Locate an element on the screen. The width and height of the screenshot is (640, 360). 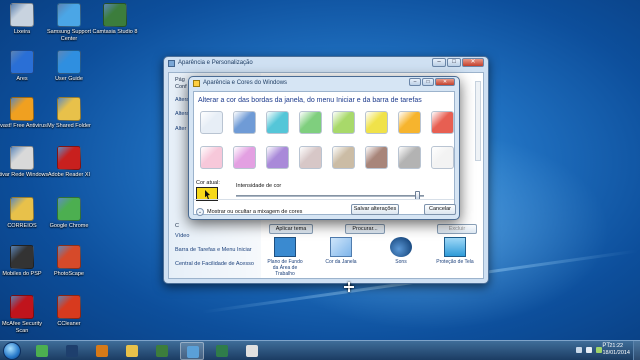
photoshop-icon is located at coordinates (72, 351).